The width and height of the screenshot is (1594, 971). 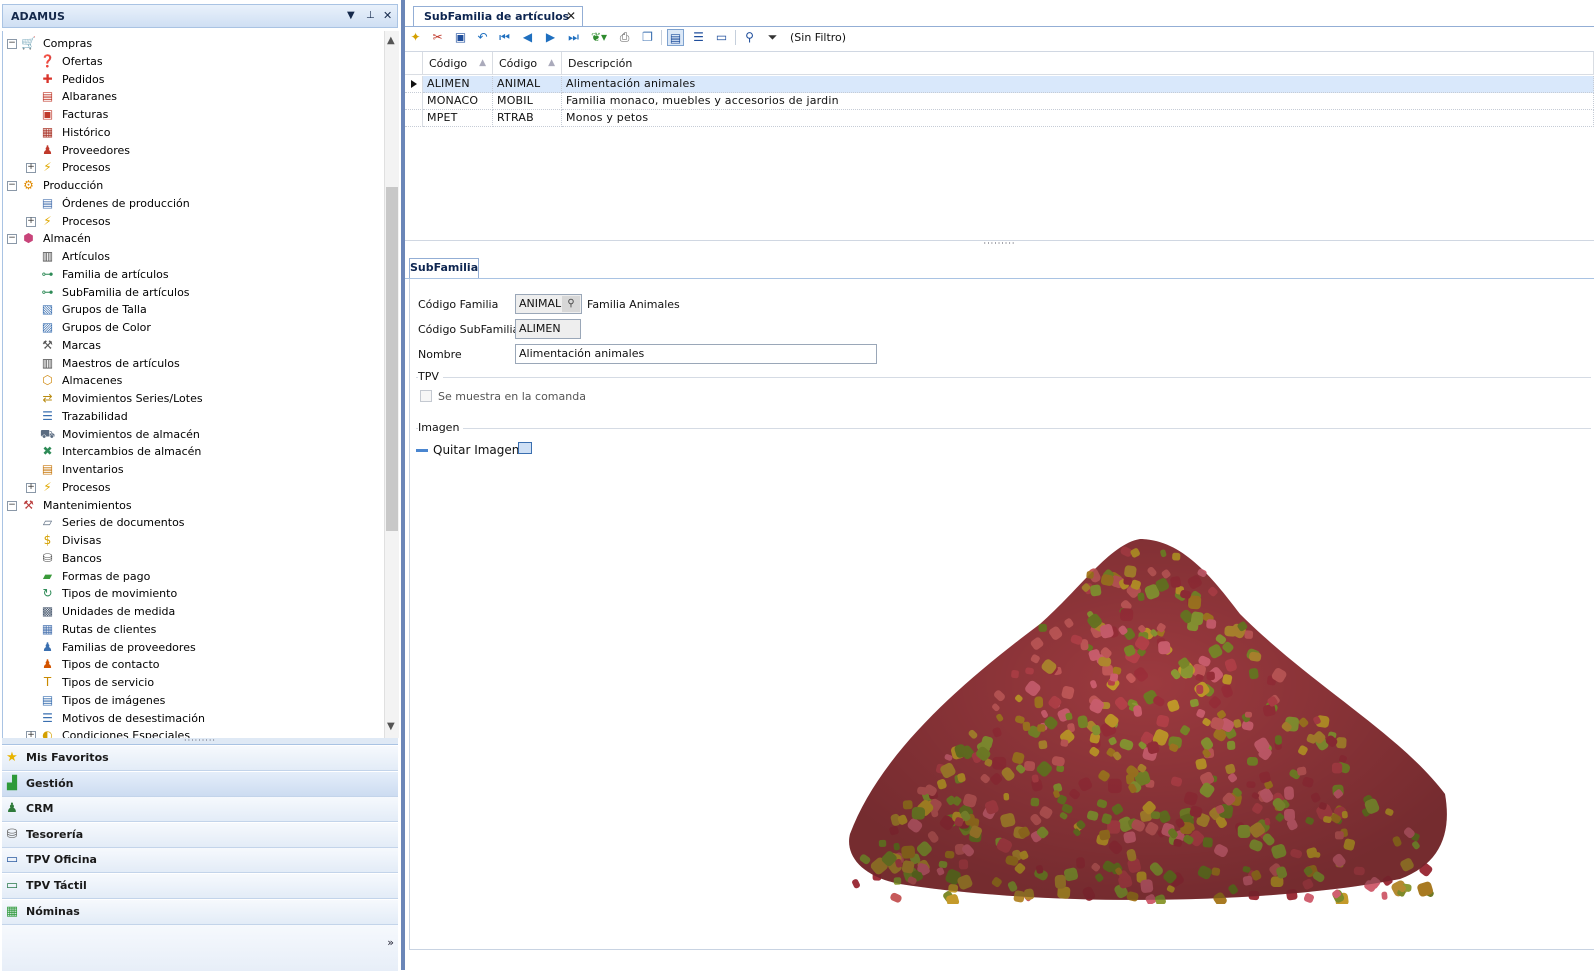 I want to click on table-cell: MOBIL, so click(x=527, y=101).